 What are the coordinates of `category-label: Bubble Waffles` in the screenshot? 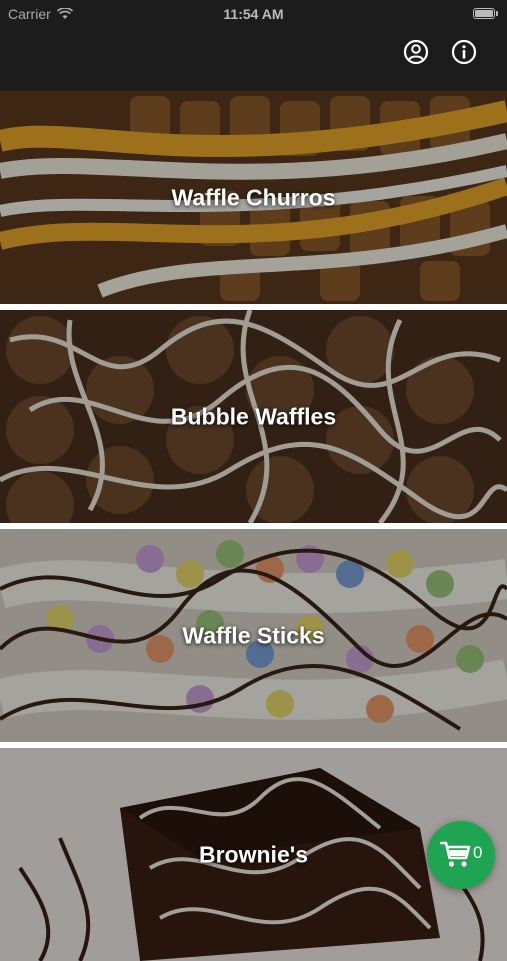 It's located at (253, 416).